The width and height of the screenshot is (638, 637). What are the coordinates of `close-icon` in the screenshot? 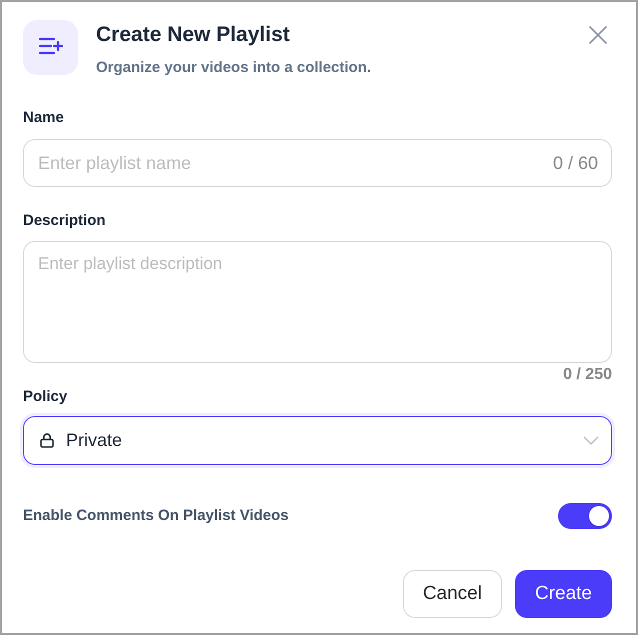 It's located at (598, 35).